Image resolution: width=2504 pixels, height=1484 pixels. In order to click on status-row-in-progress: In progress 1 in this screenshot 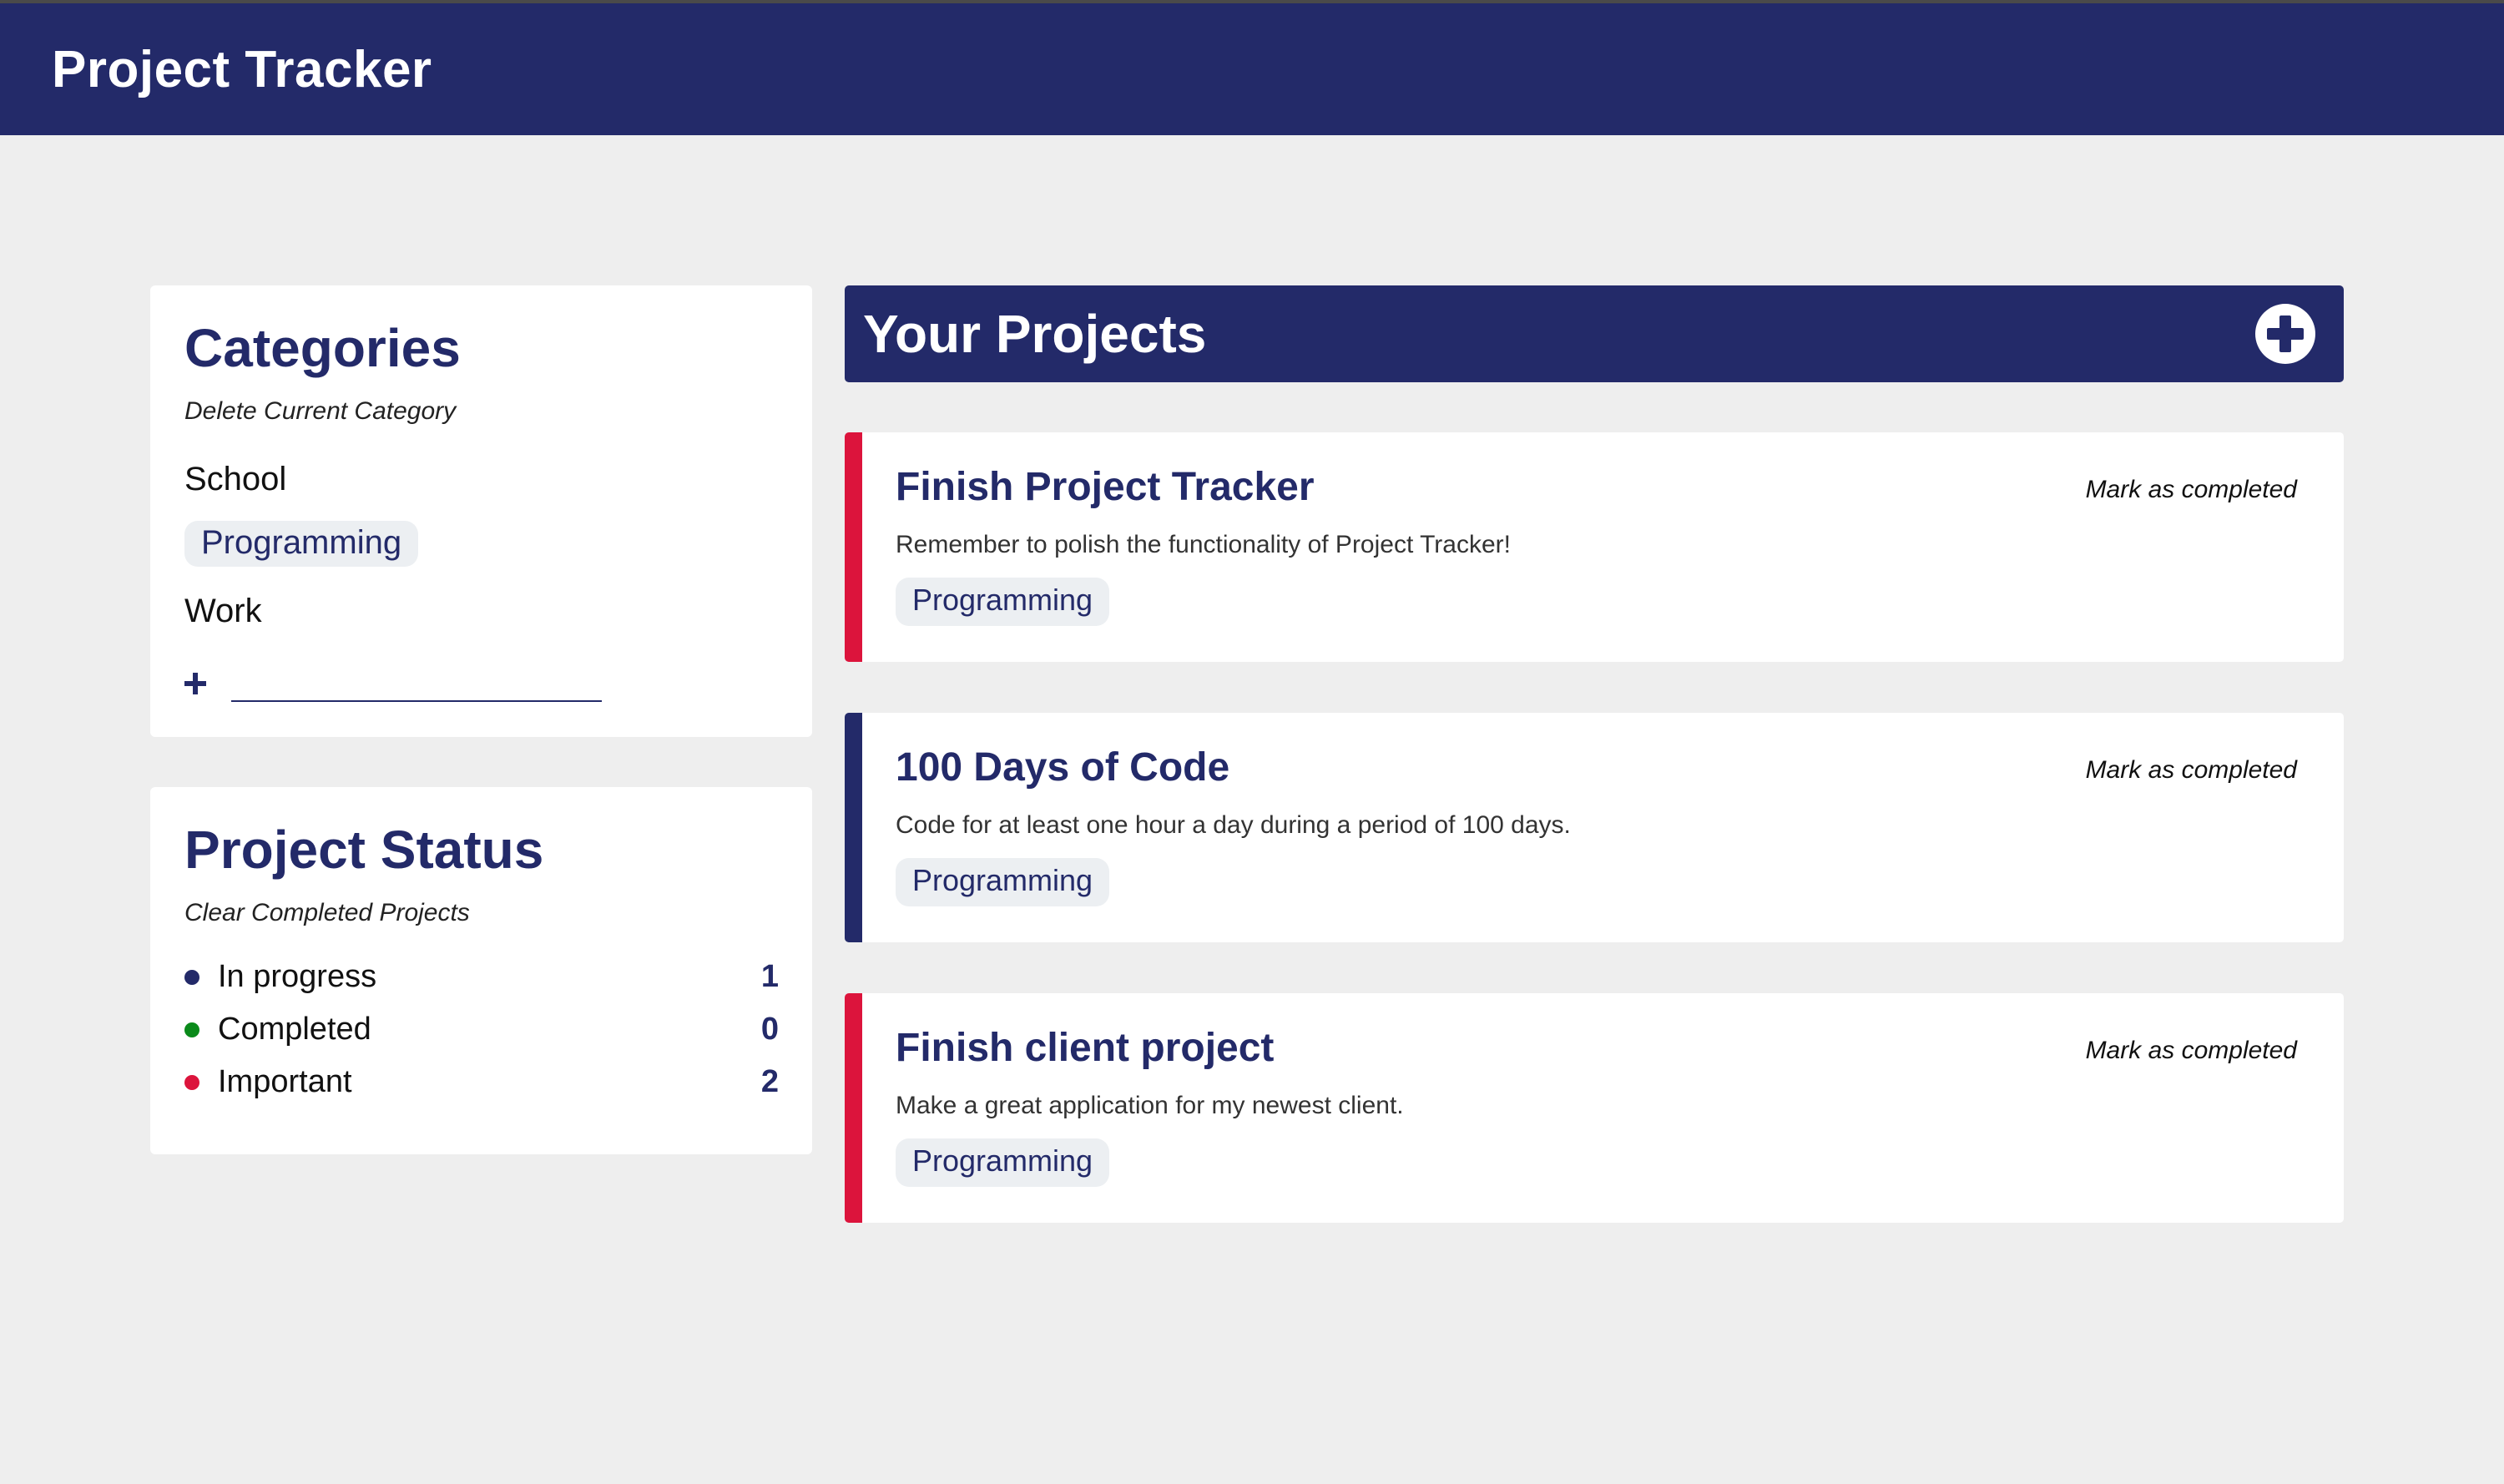, I will do `click(481, 977)`.